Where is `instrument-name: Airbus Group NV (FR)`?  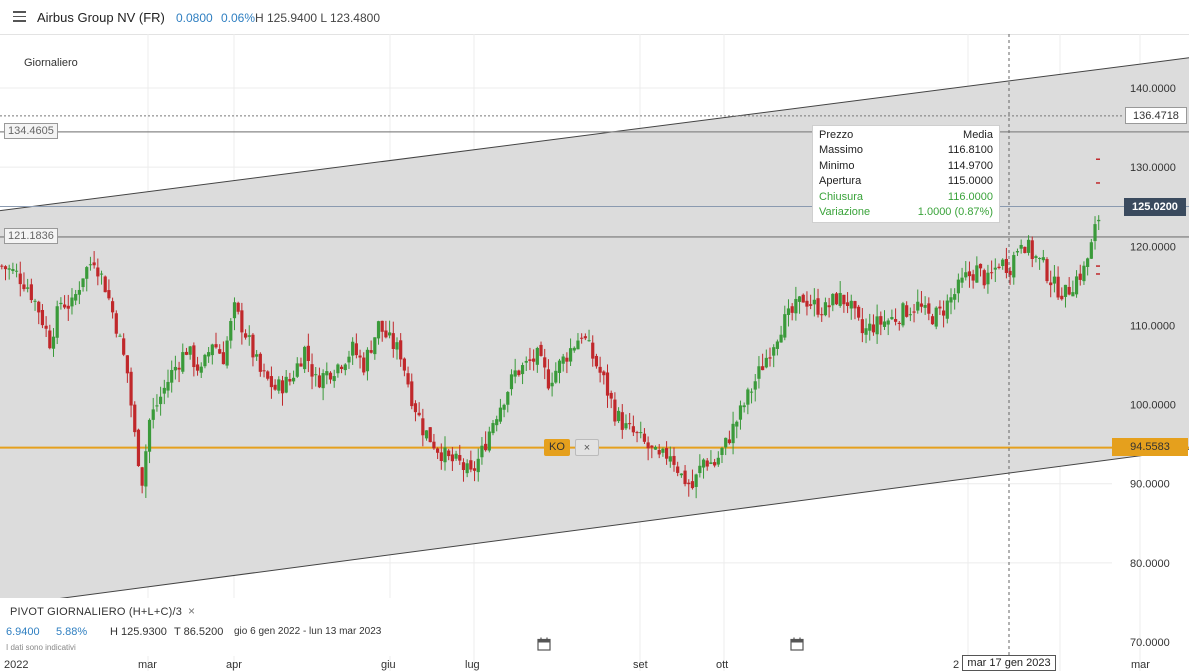
instrument-name: Airbus Group NV (FR) is located at coordinates (101, 17).